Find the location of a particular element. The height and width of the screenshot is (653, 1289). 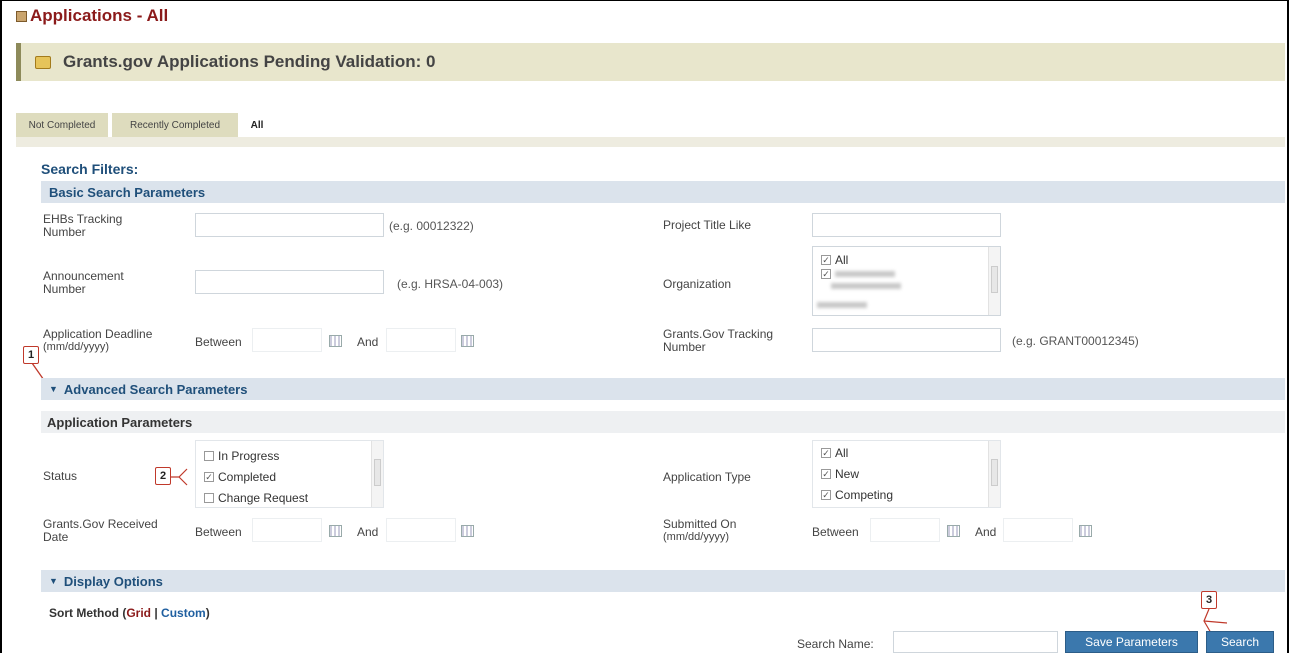

callout-marker-1: 1 is located at coordinates (31, 355).